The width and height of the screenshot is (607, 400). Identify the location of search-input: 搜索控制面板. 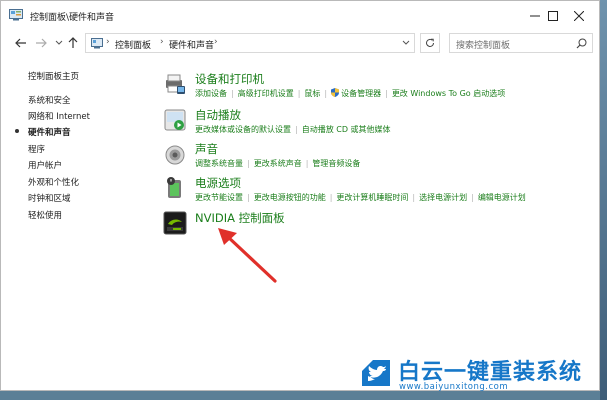
(521, 43).